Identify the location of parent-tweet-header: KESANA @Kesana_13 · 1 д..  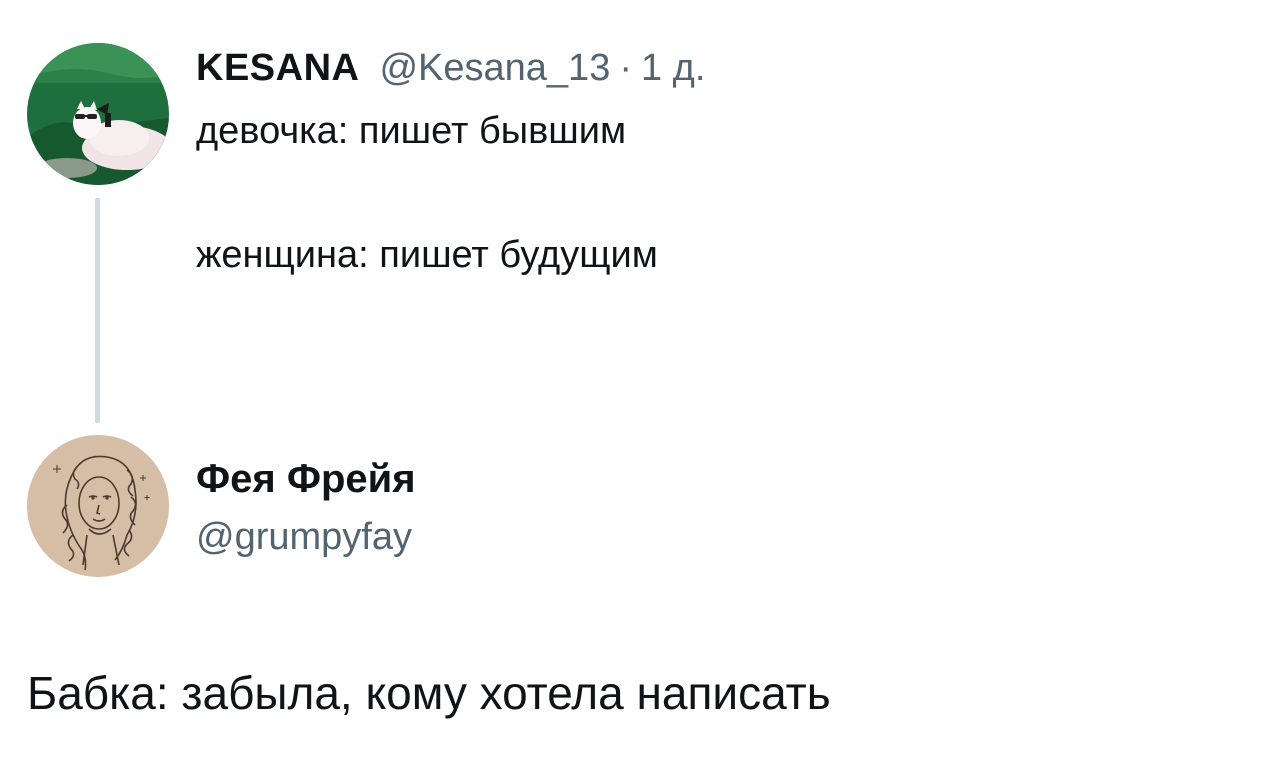
(450, 68).